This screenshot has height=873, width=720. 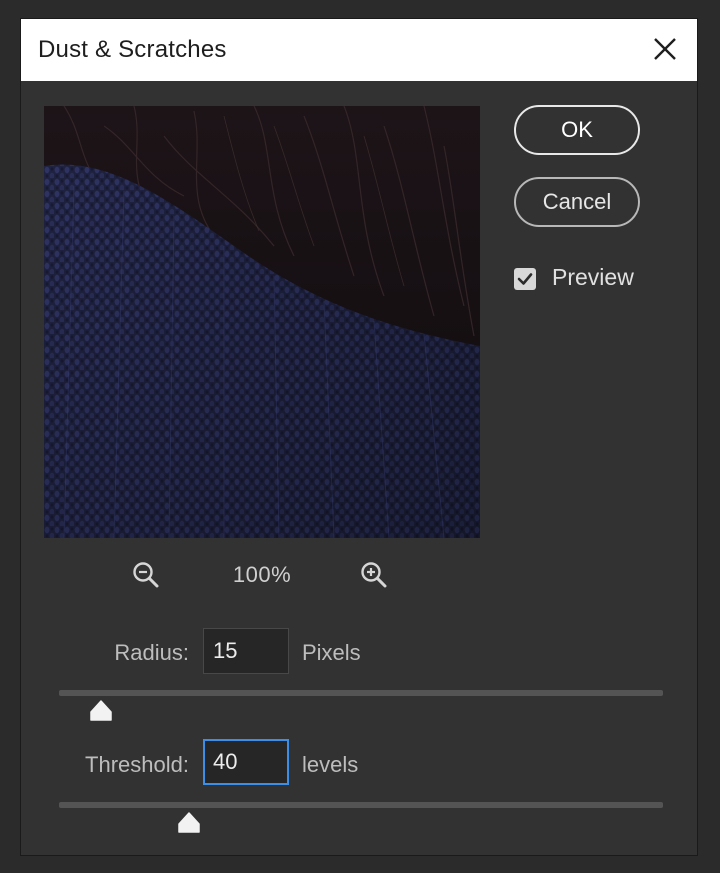 I want to click on threshold-slider-thumb, so click(x=189, y=823).